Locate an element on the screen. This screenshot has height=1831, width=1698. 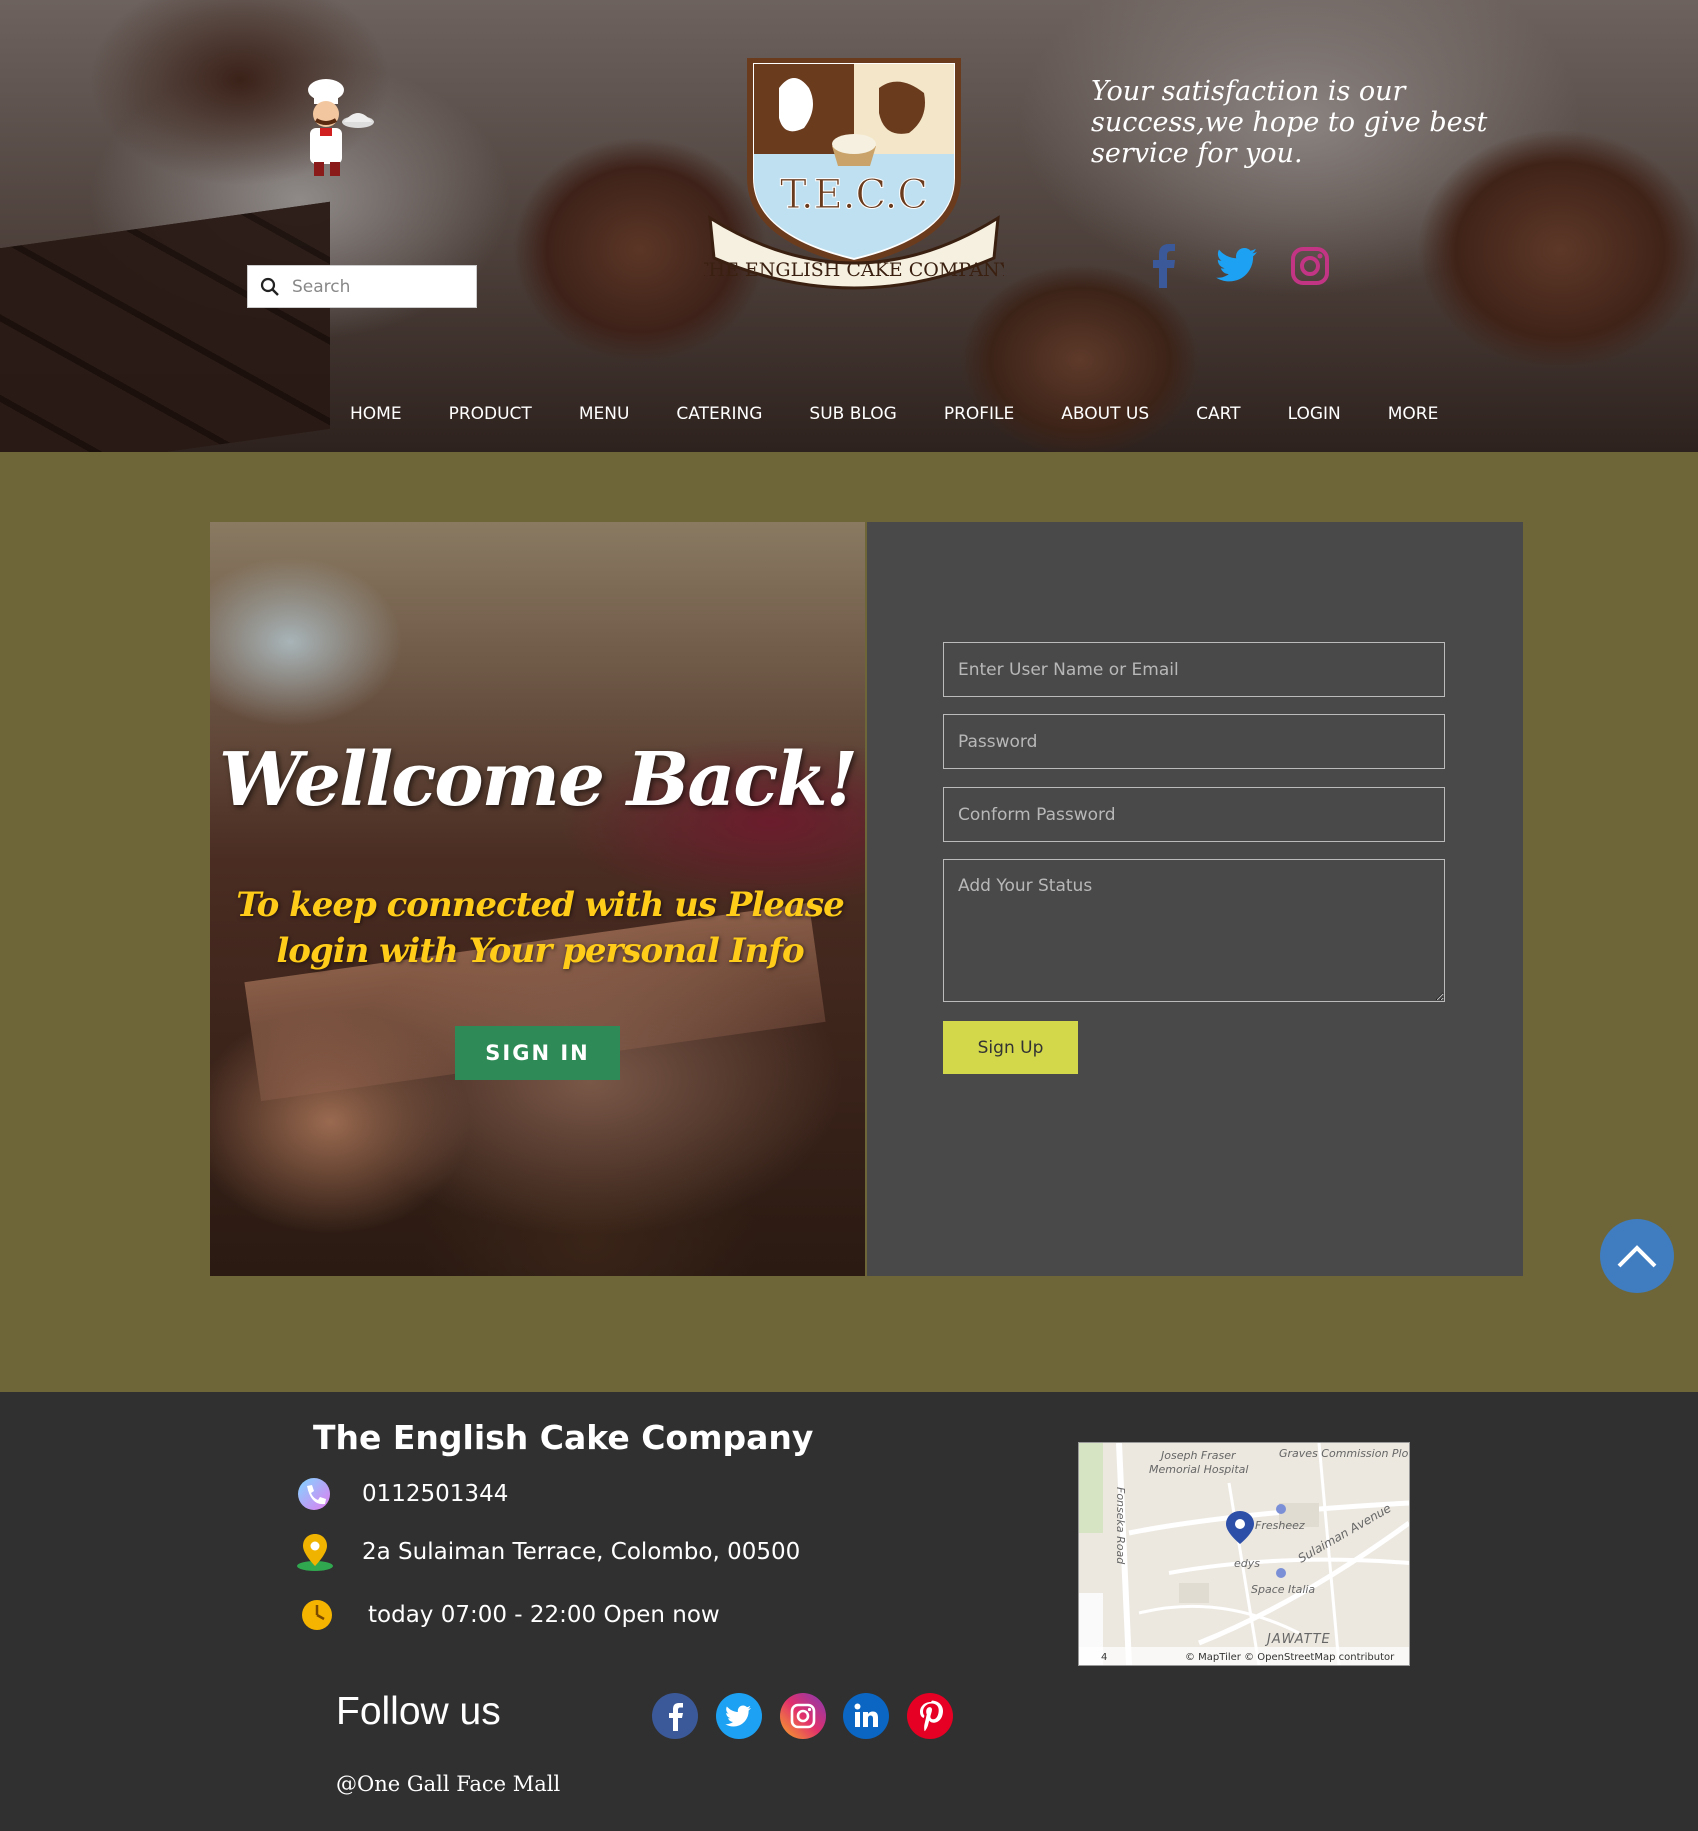
footer-address: 2a Sulaiman Terrace, Colombo, 00500 is located at coordinates (581, 1552).